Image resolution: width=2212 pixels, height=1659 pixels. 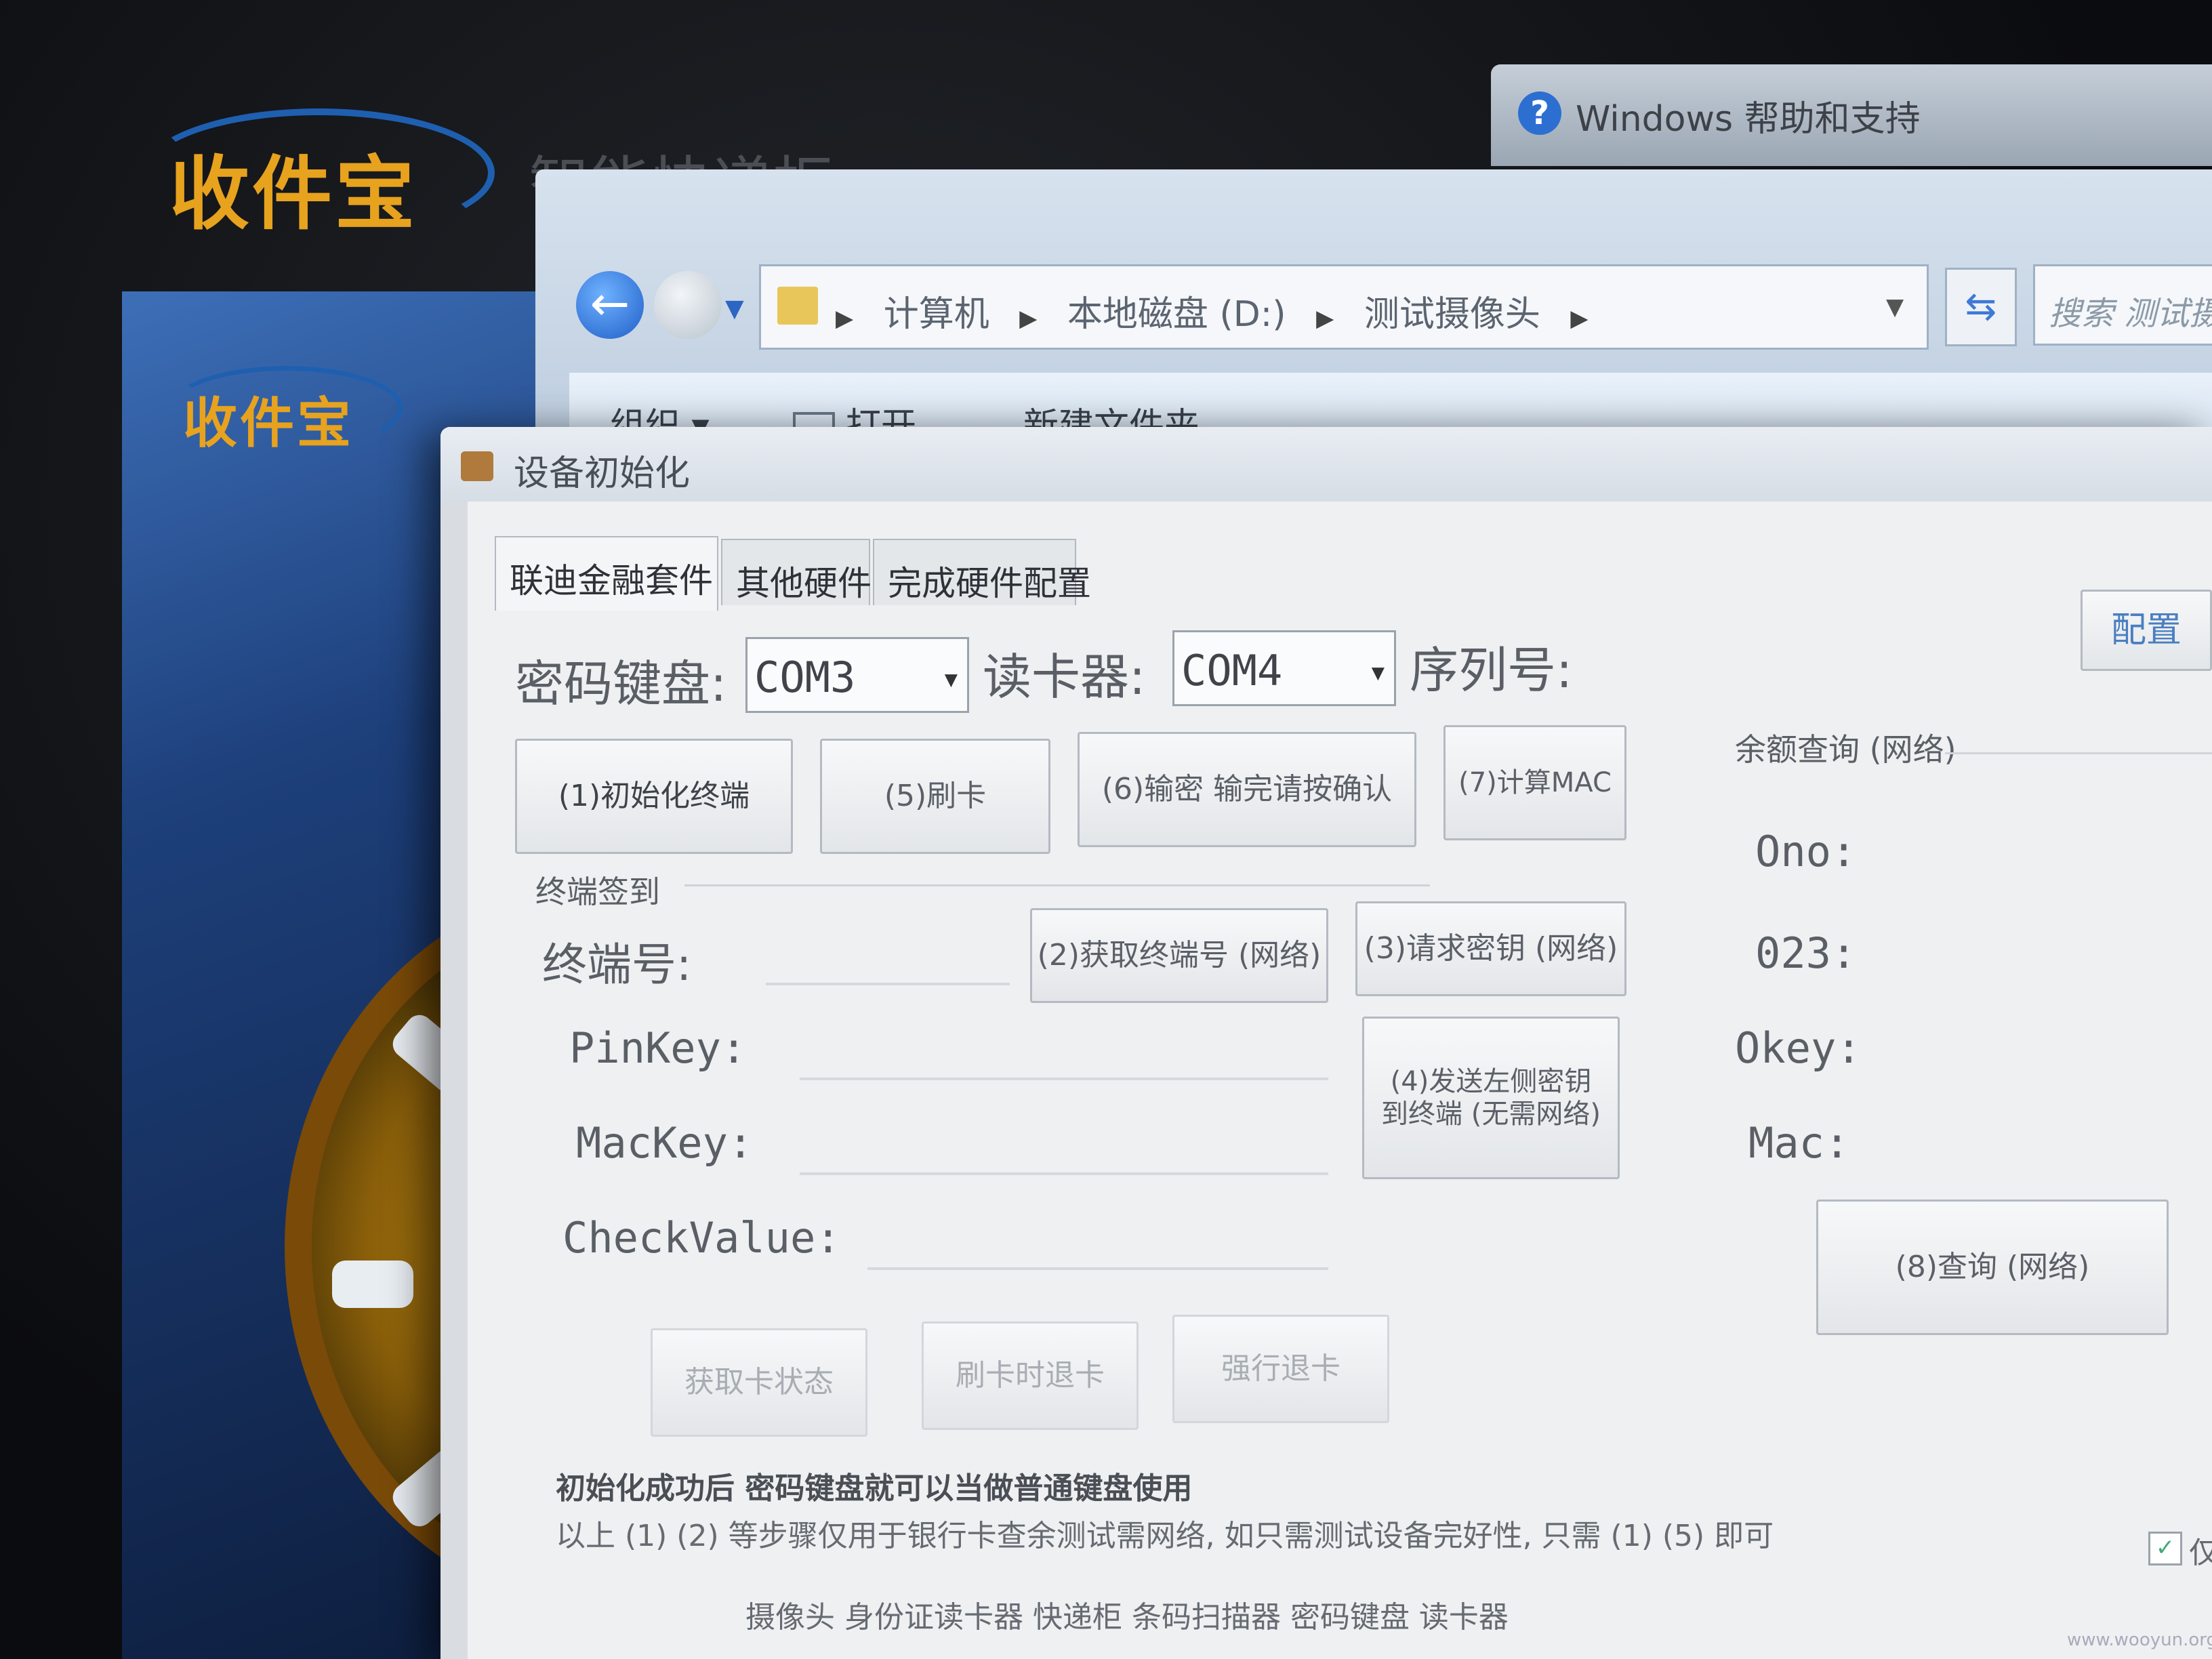 I want to click on app-logo-small: 收件宝, so click(x=286, y=412).